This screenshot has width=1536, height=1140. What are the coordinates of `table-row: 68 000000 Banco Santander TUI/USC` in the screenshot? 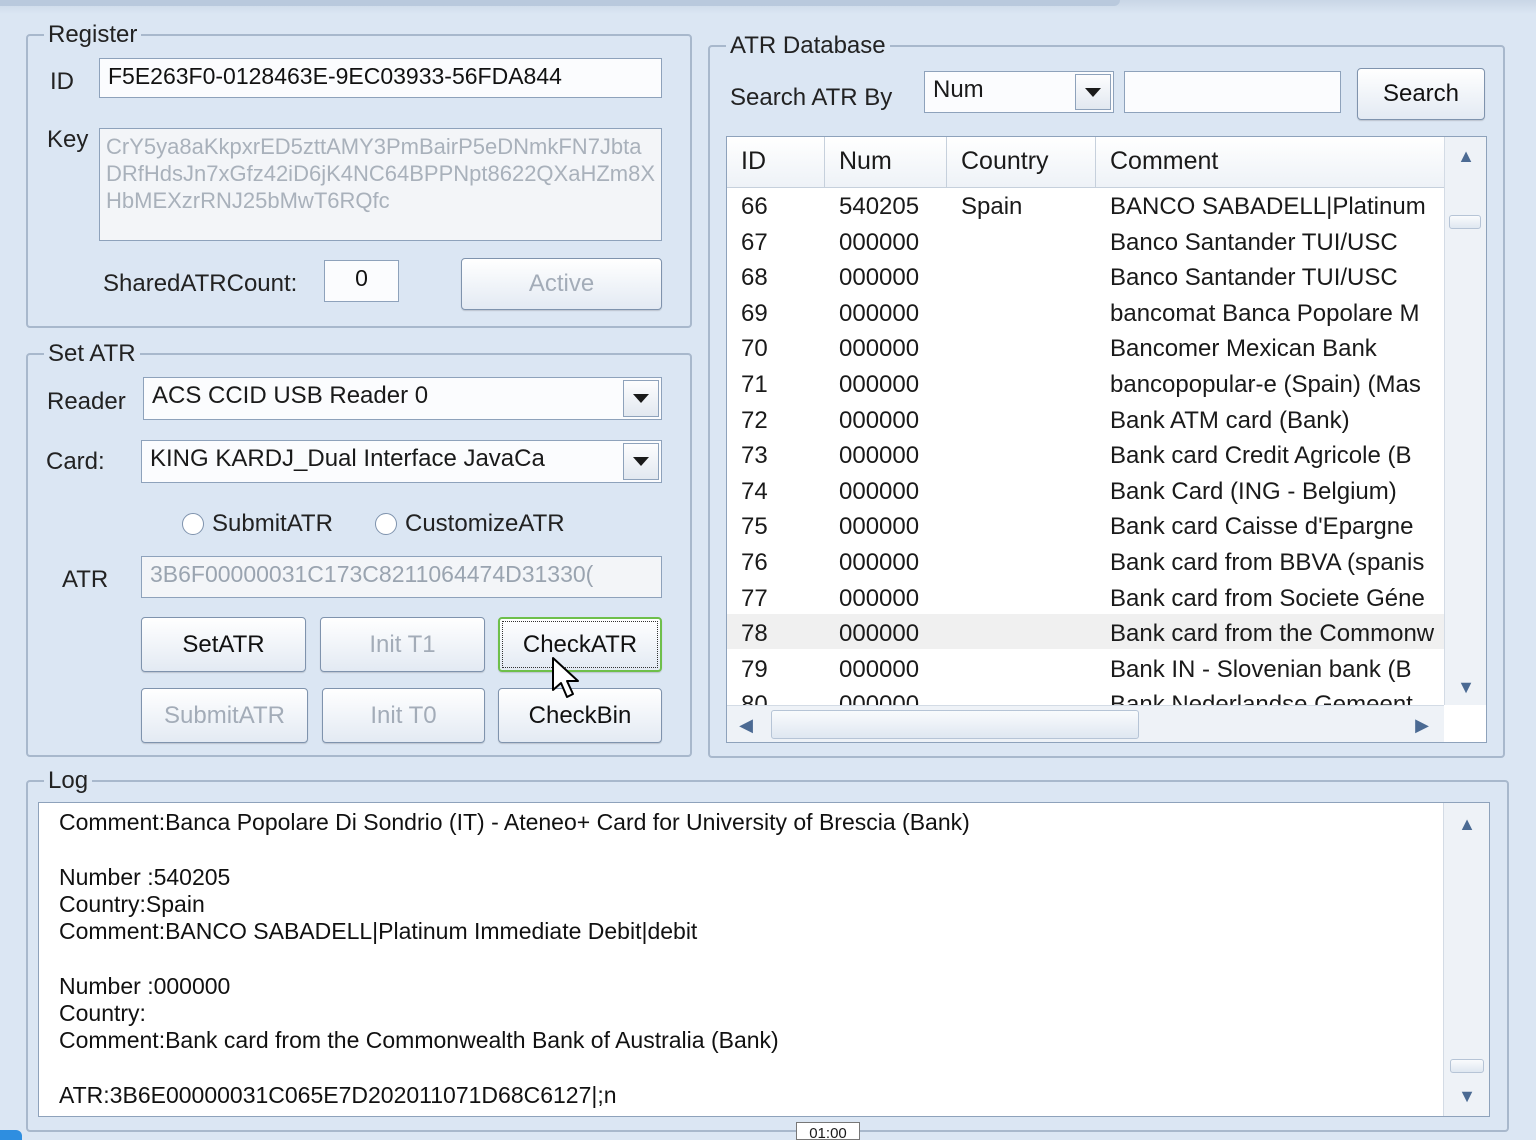 It's located at (1085, 275).